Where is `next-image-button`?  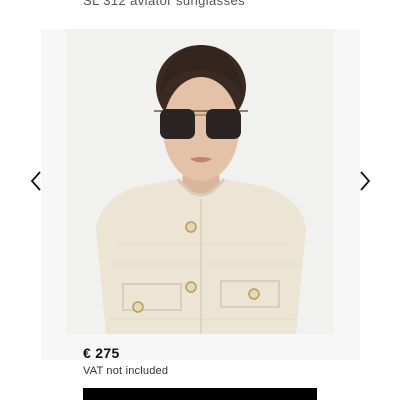
next-image-button is located at coordinates (365, 181).